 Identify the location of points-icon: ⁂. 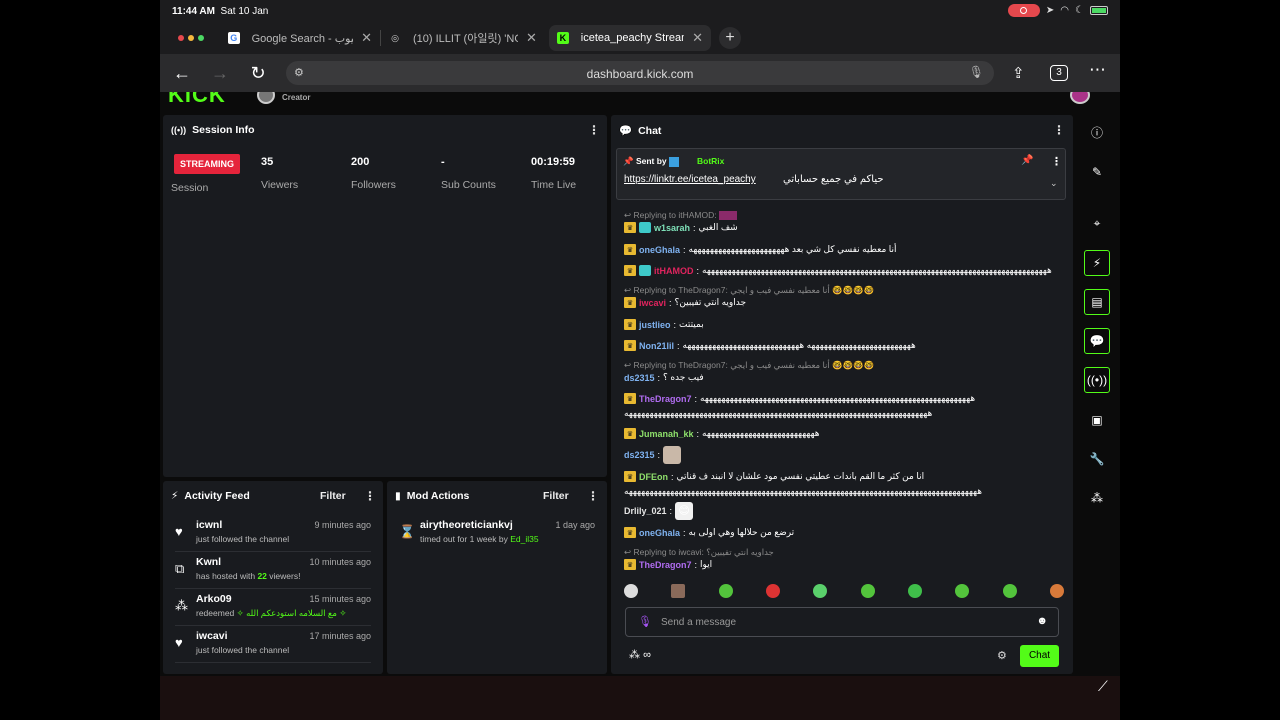
(1097, 498).